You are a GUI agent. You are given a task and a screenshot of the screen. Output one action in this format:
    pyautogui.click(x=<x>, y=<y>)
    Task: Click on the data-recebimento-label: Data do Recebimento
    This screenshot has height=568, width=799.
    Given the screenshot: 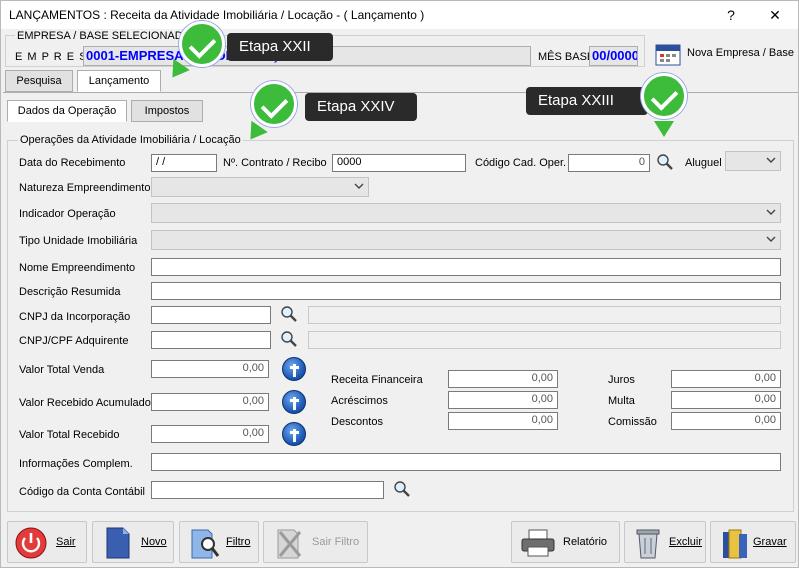 What is the action you would take?
    pyautogui.click(x=72, y=163)
    